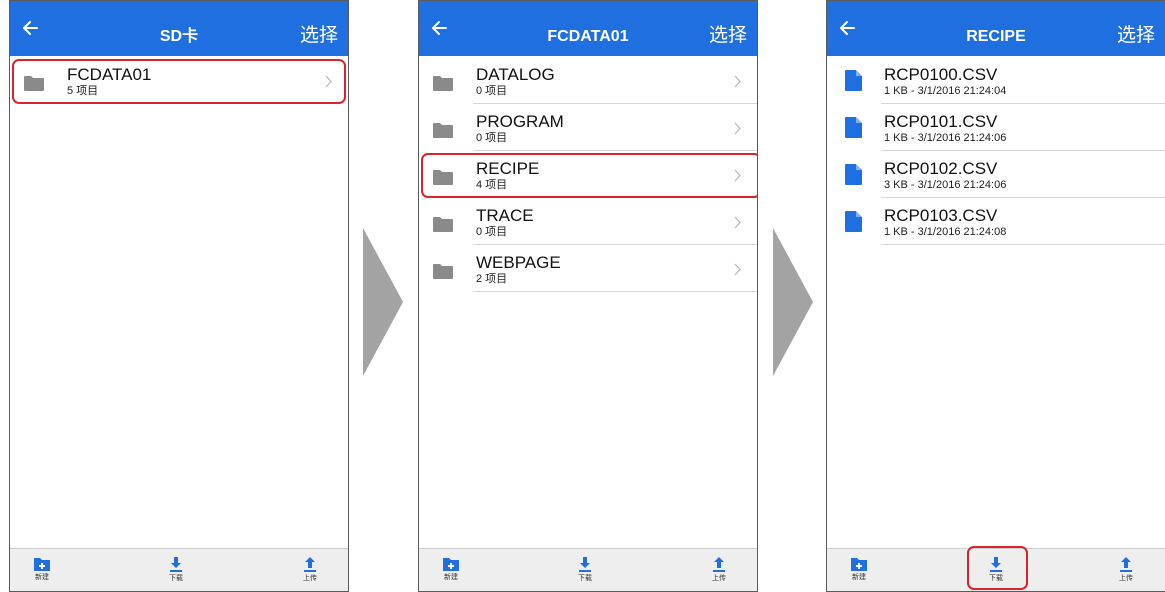 The image size is (1165, 592). I want to click on list-item-program: PROGRAM 0 项目, so click(588, 127).